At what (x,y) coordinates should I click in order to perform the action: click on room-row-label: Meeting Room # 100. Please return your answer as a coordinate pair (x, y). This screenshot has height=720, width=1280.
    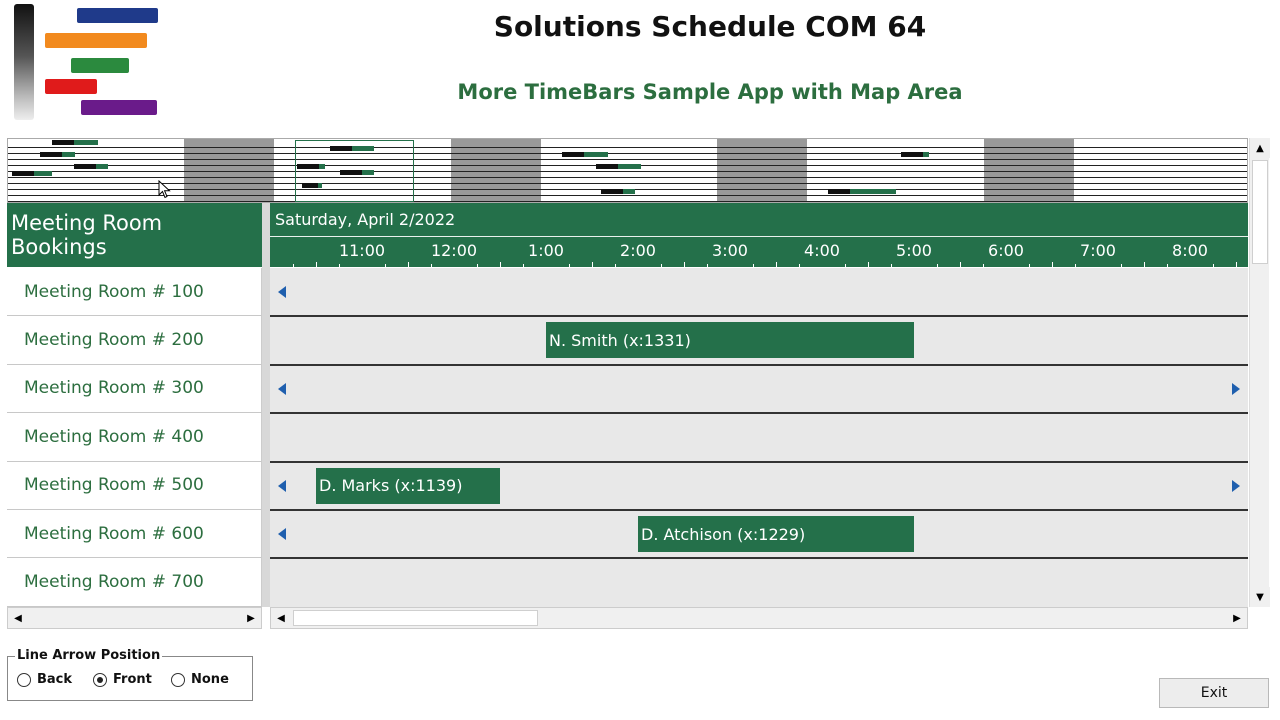
    Looking at the image, I should click on (134, 292).